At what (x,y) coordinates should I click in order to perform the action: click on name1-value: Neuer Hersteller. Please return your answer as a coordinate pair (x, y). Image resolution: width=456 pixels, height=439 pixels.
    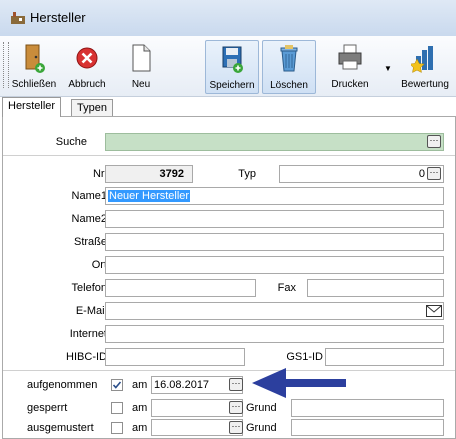
    Looking at the image, I should click on (149, 196).